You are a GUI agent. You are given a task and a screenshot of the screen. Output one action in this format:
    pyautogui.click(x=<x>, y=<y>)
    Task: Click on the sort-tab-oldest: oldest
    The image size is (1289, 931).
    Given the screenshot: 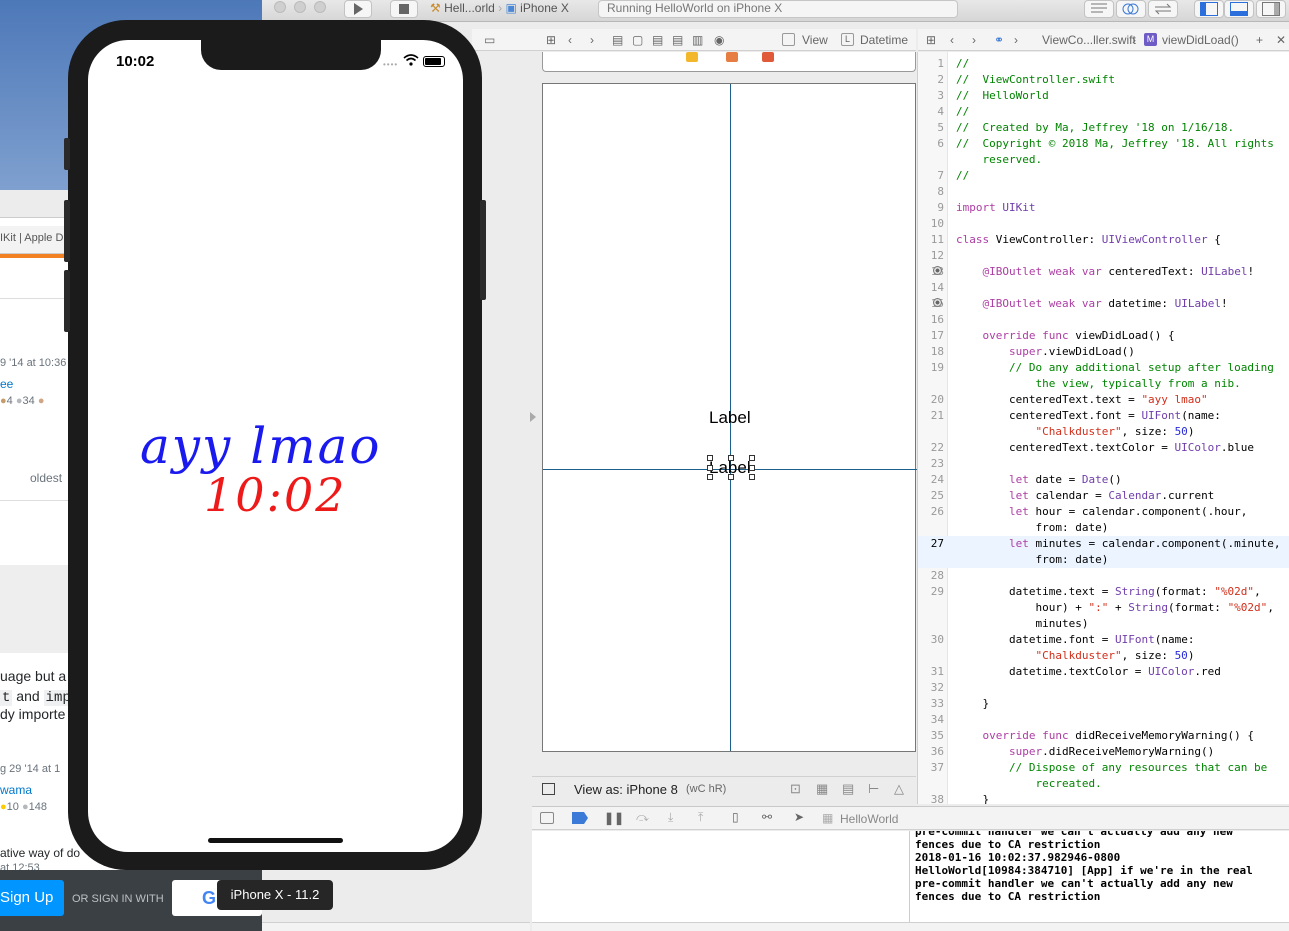 What is the action you would take?
    pyautogui.click(x=46, y=478)
    